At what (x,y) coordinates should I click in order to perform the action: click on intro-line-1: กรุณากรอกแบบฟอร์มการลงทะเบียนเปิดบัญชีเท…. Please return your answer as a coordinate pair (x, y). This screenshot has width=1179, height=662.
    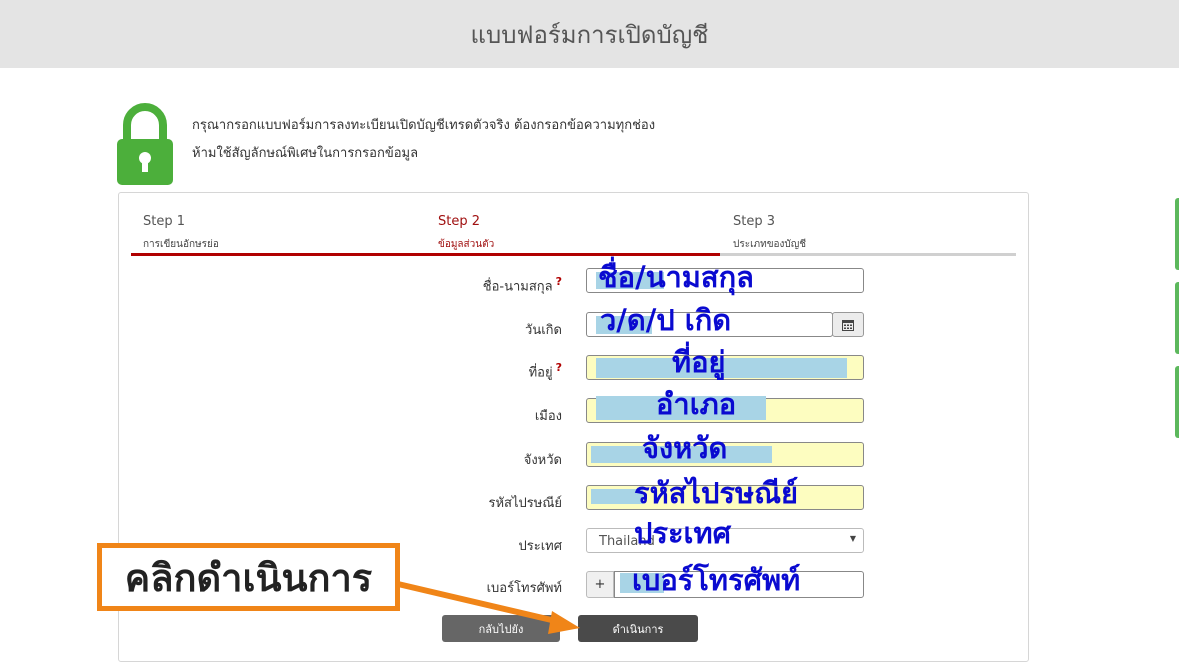
    Looking at the image, I should click on (424, 125).